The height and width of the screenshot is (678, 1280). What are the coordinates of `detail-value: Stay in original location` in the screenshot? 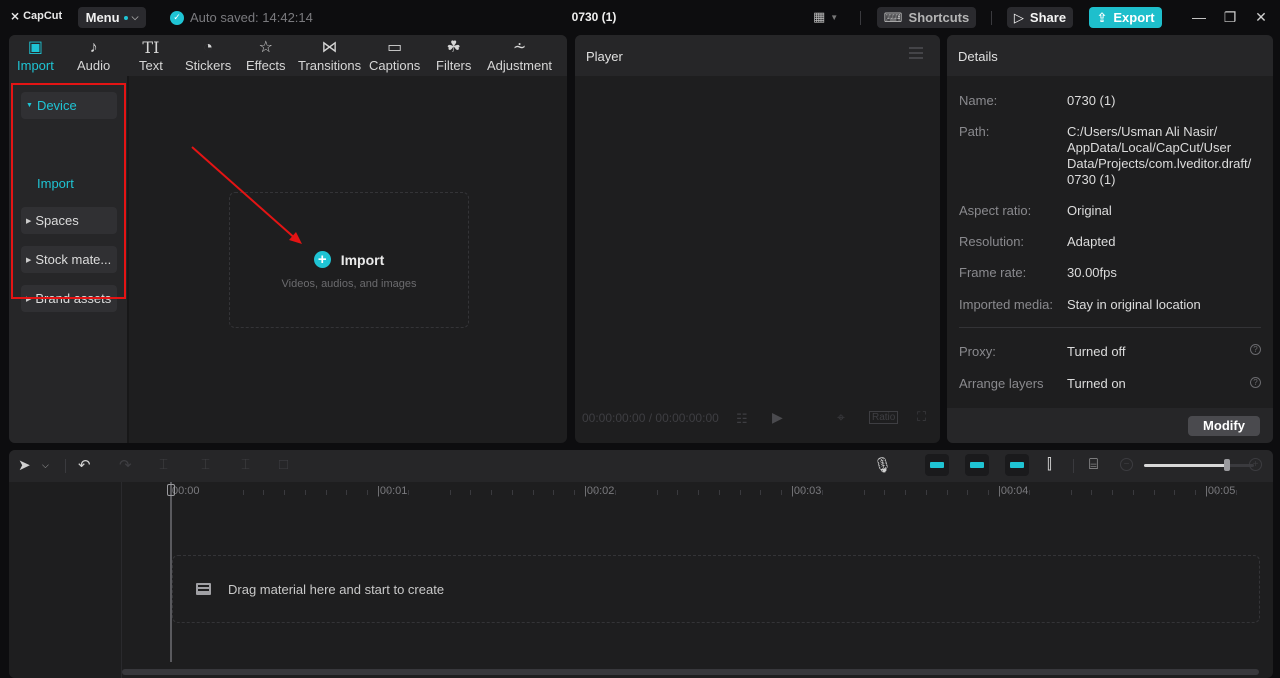 It's located at (1134, 304).